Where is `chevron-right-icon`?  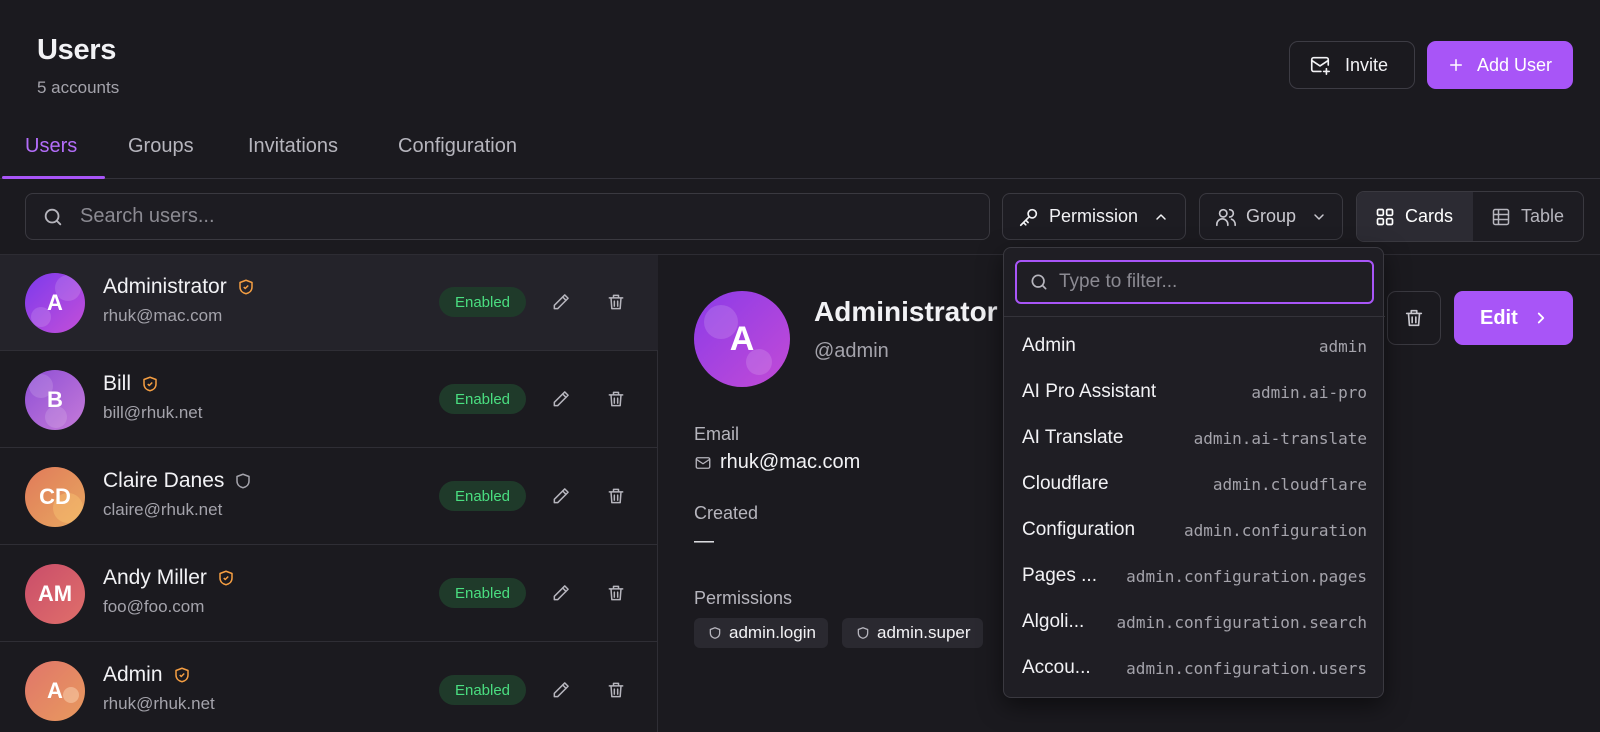 chevron-right-icon is located at coordinates (1541, 318).